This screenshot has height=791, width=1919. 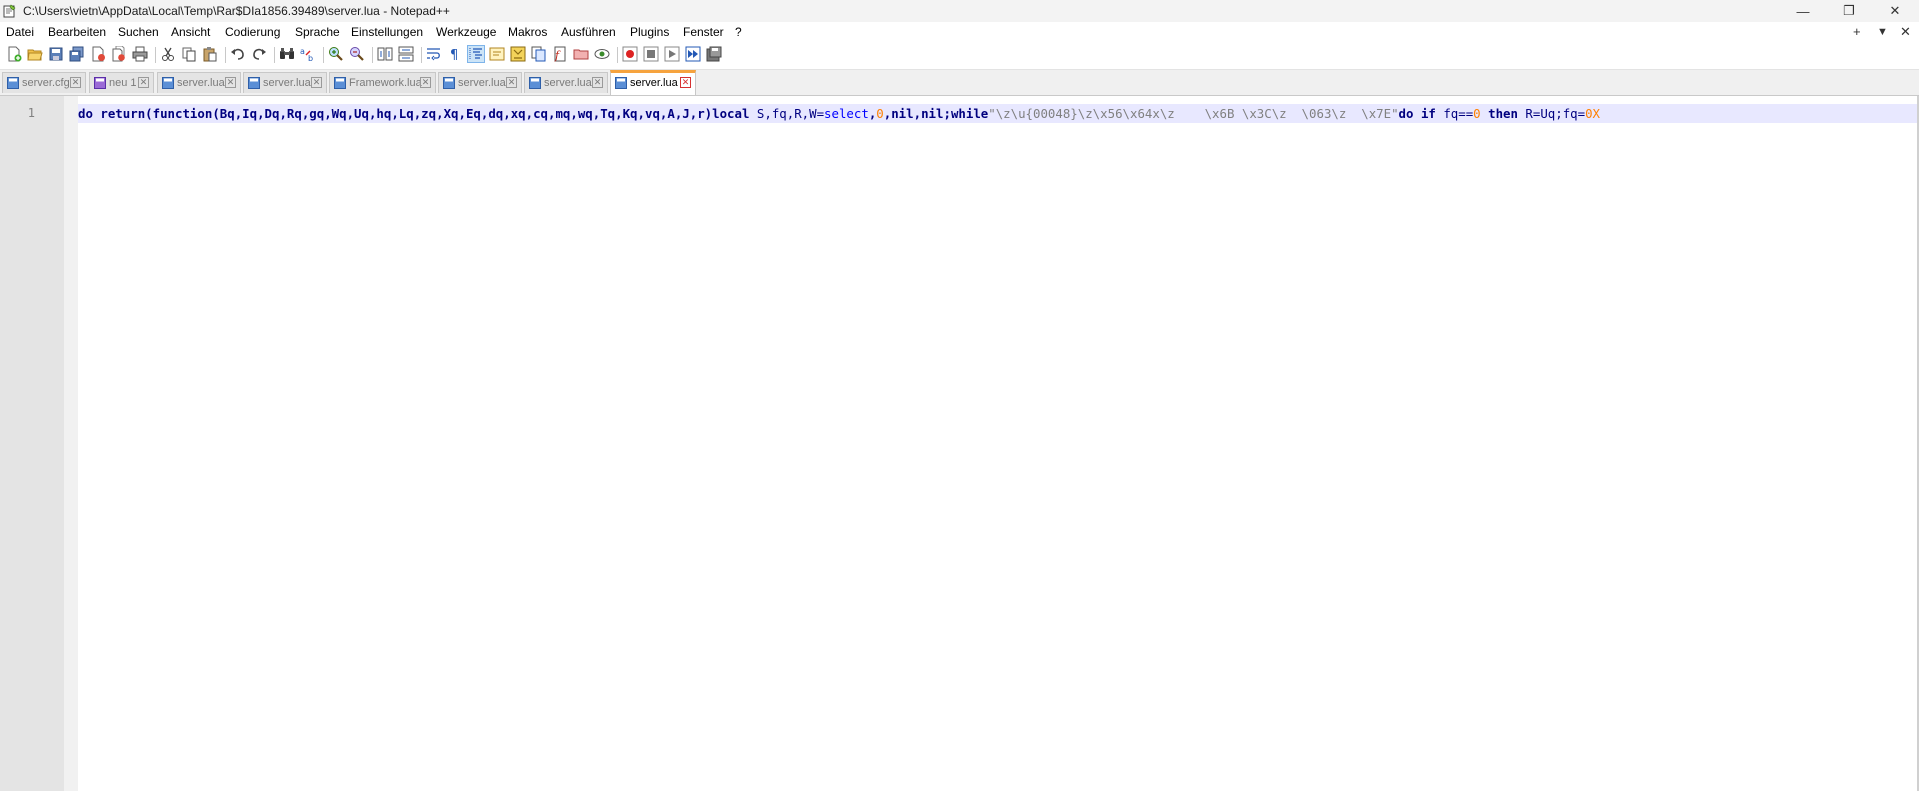 What do you see at coordinates (238, 54) in the screenshot?
I see `undo-icon` at bounding box center [238, 54].